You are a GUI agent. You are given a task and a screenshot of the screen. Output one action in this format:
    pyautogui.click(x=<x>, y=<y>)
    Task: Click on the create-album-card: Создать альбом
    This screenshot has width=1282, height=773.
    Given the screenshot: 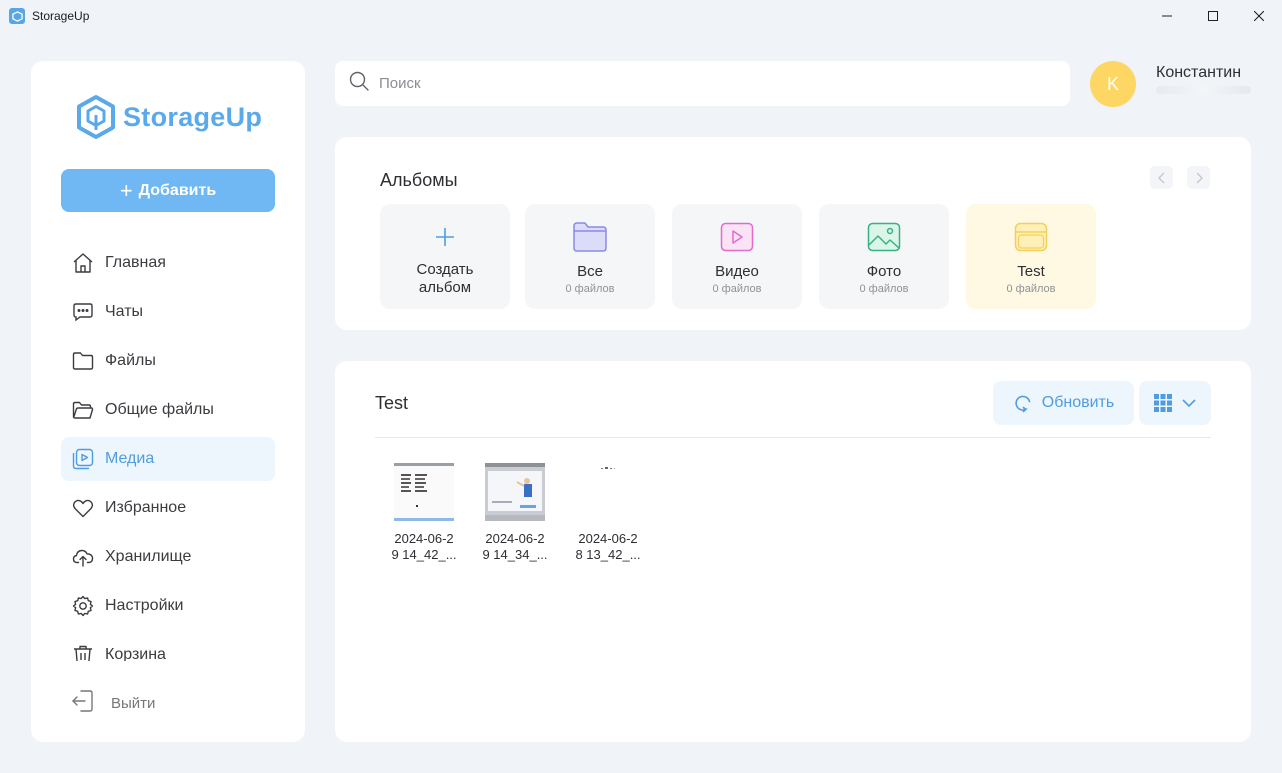 What is the action you would take?
    pyautogui.click(x=445, y=256)
    